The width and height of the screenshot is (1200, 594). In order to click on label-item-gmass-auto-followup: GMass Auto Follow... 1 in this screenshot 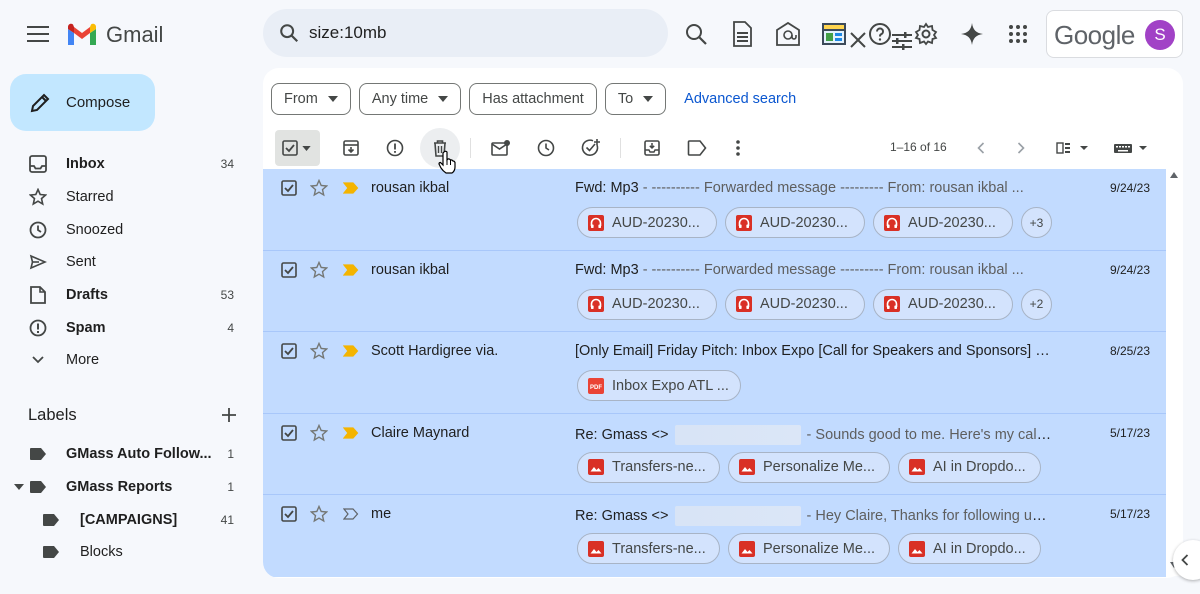, I will do `click(125, 454)`.